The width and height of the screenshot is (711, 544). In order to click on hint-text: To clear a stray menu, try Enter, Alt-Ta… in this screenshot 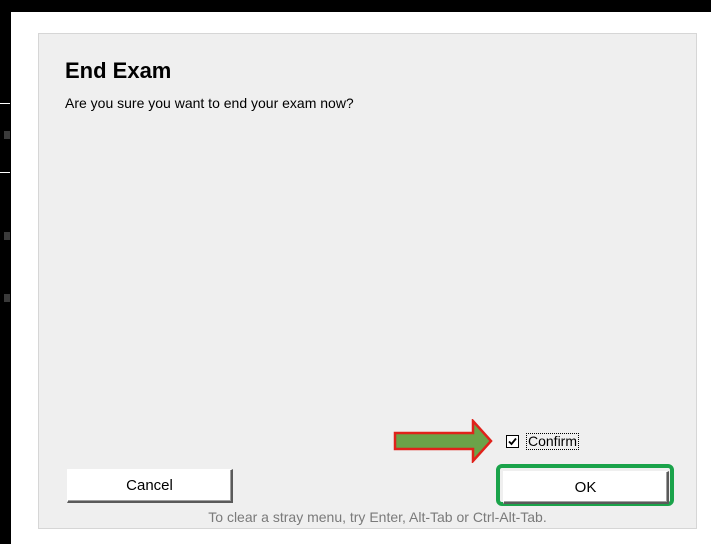, I will do `click(377, 517)`.